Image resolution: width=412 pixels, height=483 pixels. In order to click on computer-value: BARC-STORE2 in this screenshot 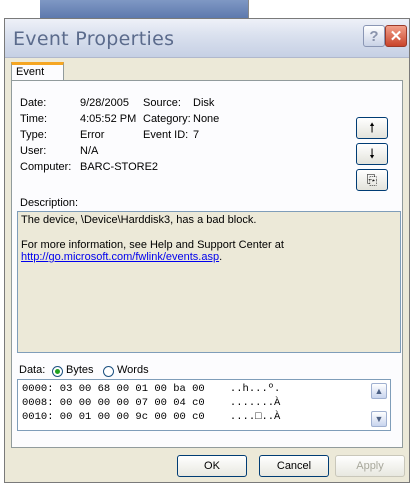, I will do `click(119, 167)`.